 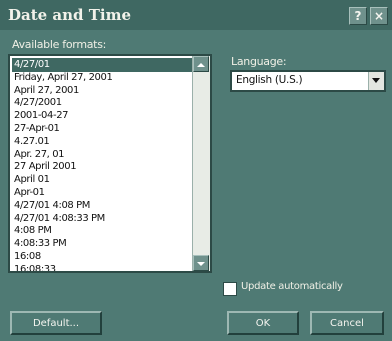 What do you see at coordinates (292, 286) in the screenshot?
I see `update-automatically-label: Update automatically` at bounding box center [292, 286].